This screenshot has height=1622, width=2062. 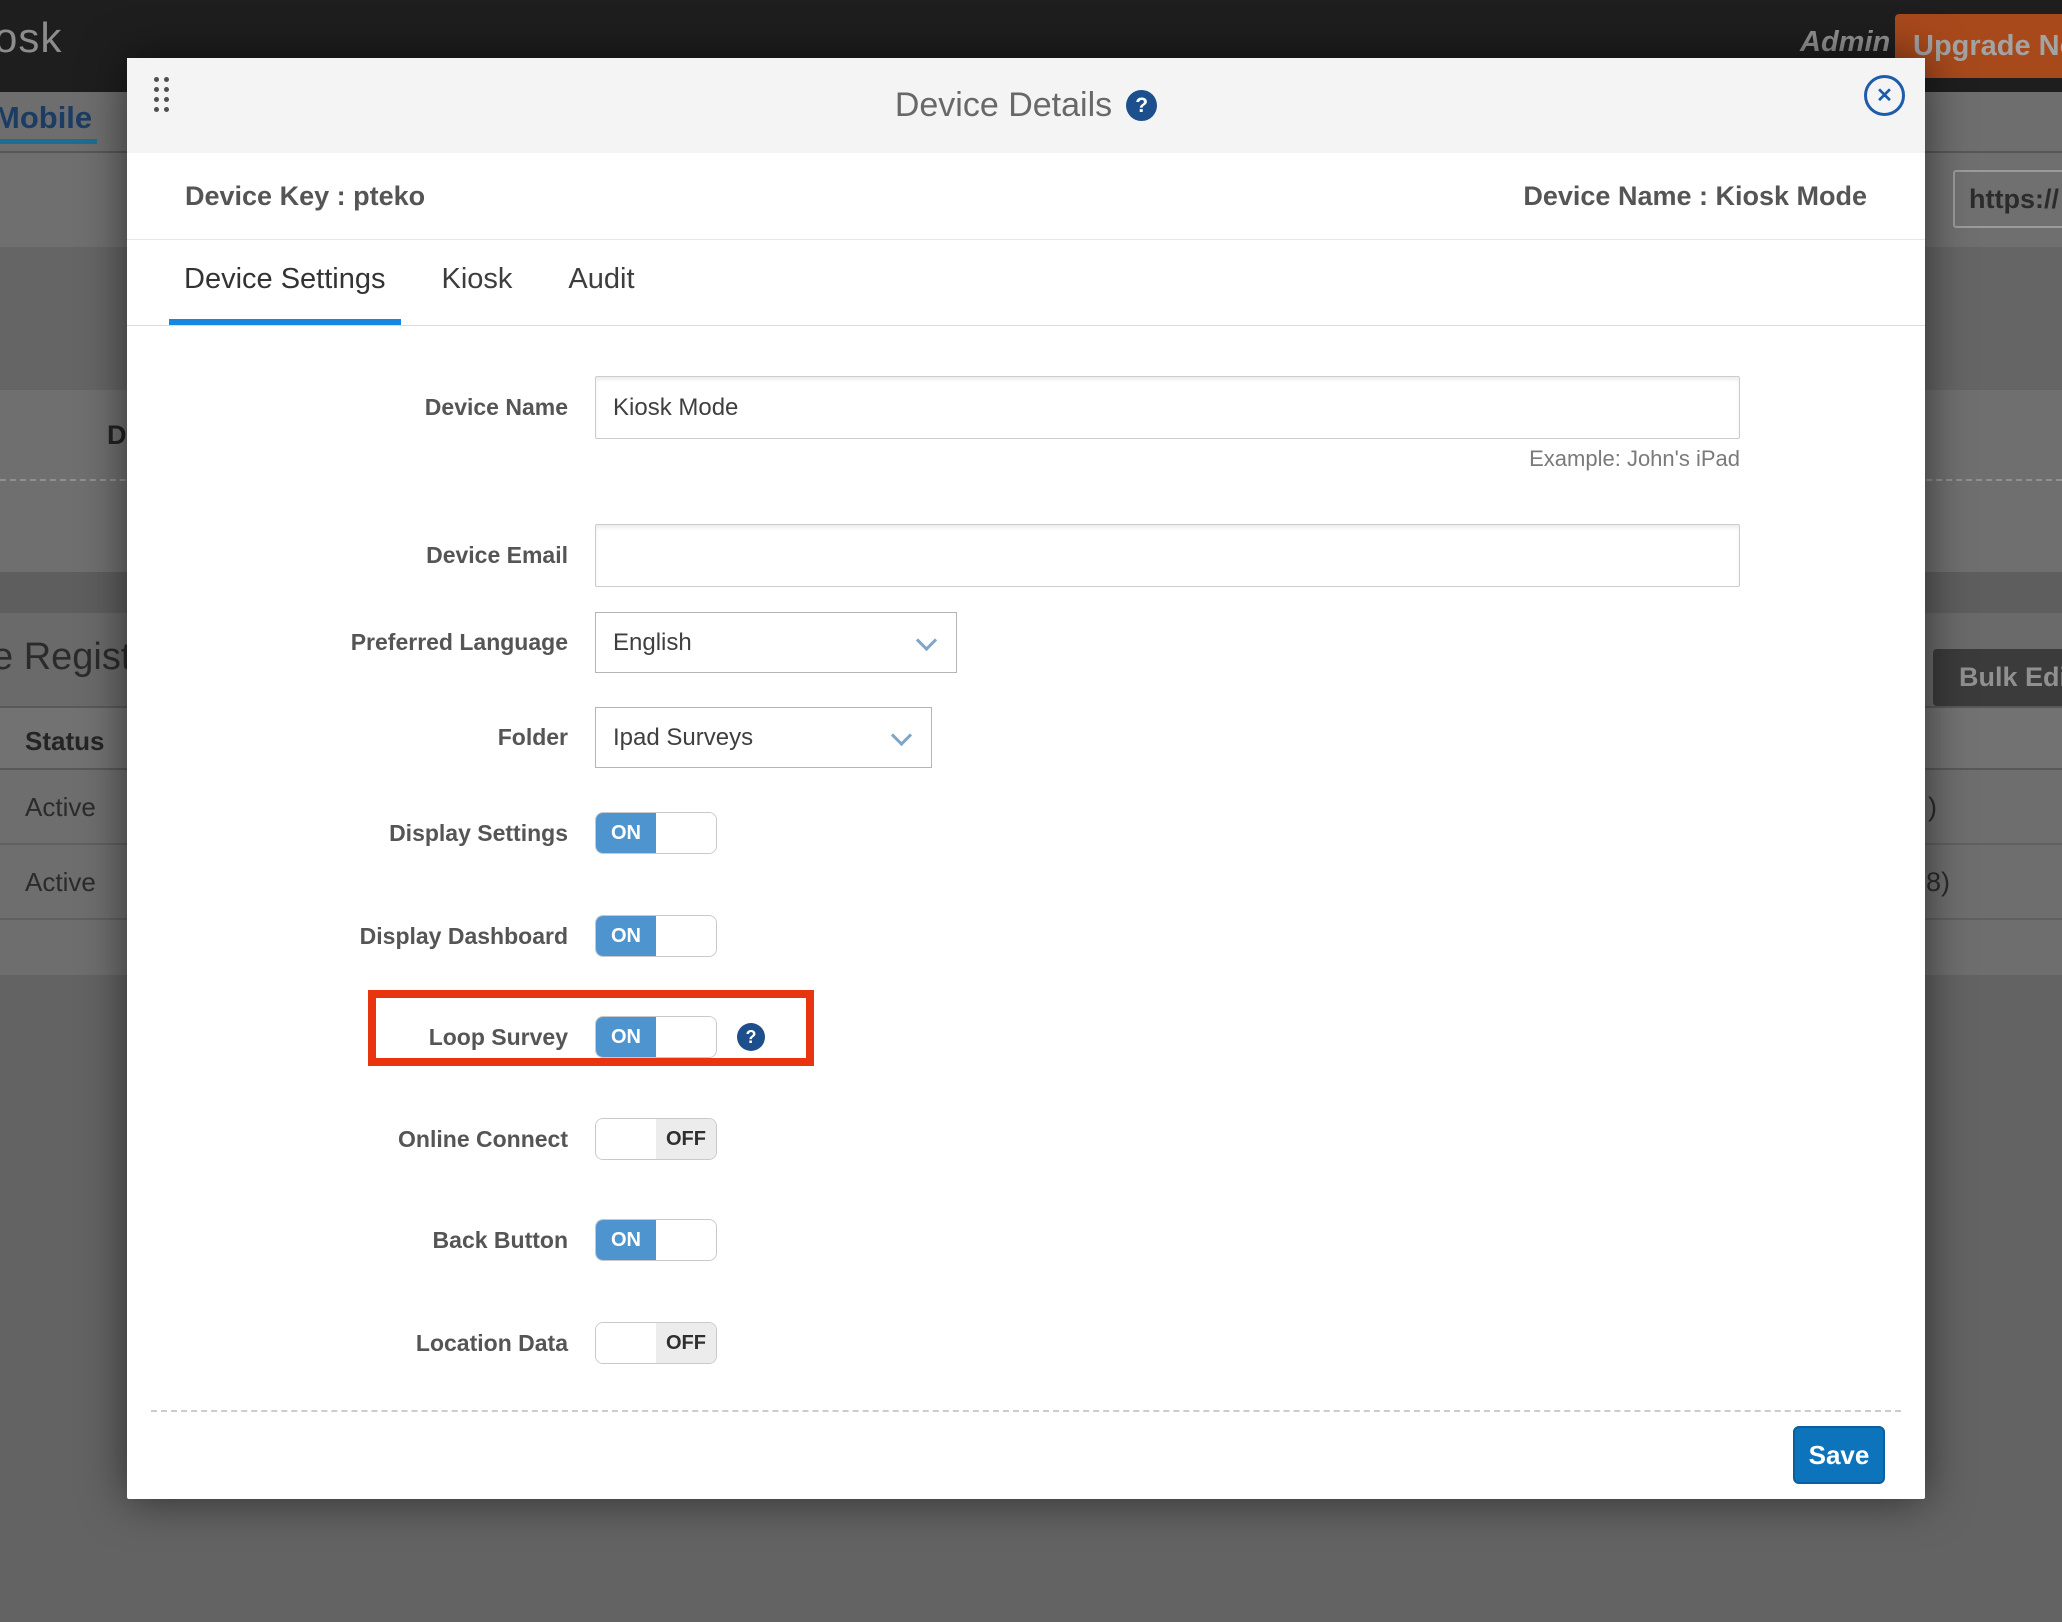 I want to click on preferred-language-select: English, so click(x=776, y=642).